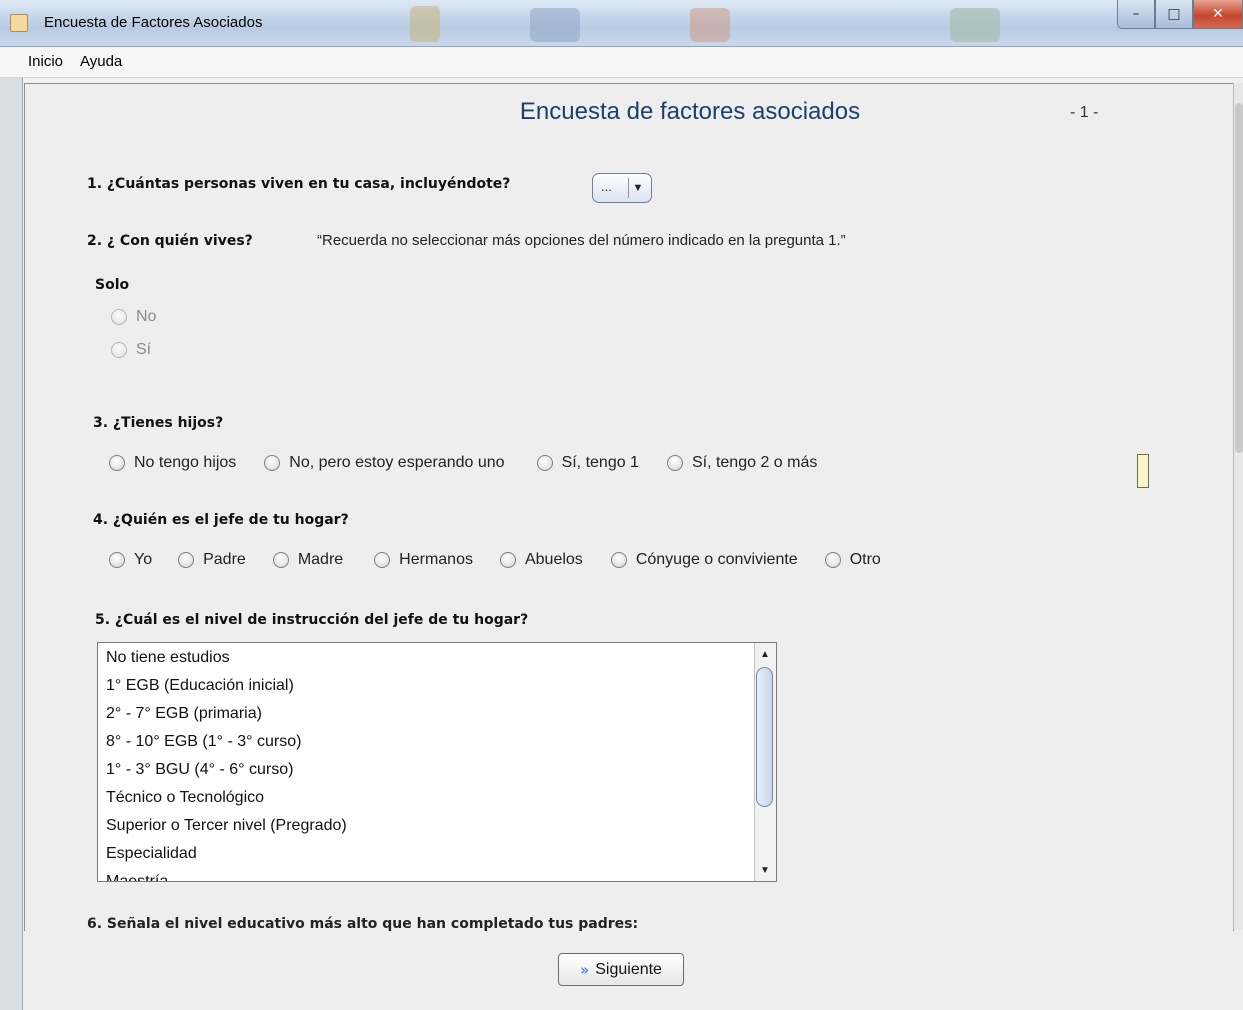 Image resolution: width=1243 pixels, height=1010 pixels. Describe the element at coordinates (137, 877) in the screenshot. I see `list-item: Maestría` at that location.